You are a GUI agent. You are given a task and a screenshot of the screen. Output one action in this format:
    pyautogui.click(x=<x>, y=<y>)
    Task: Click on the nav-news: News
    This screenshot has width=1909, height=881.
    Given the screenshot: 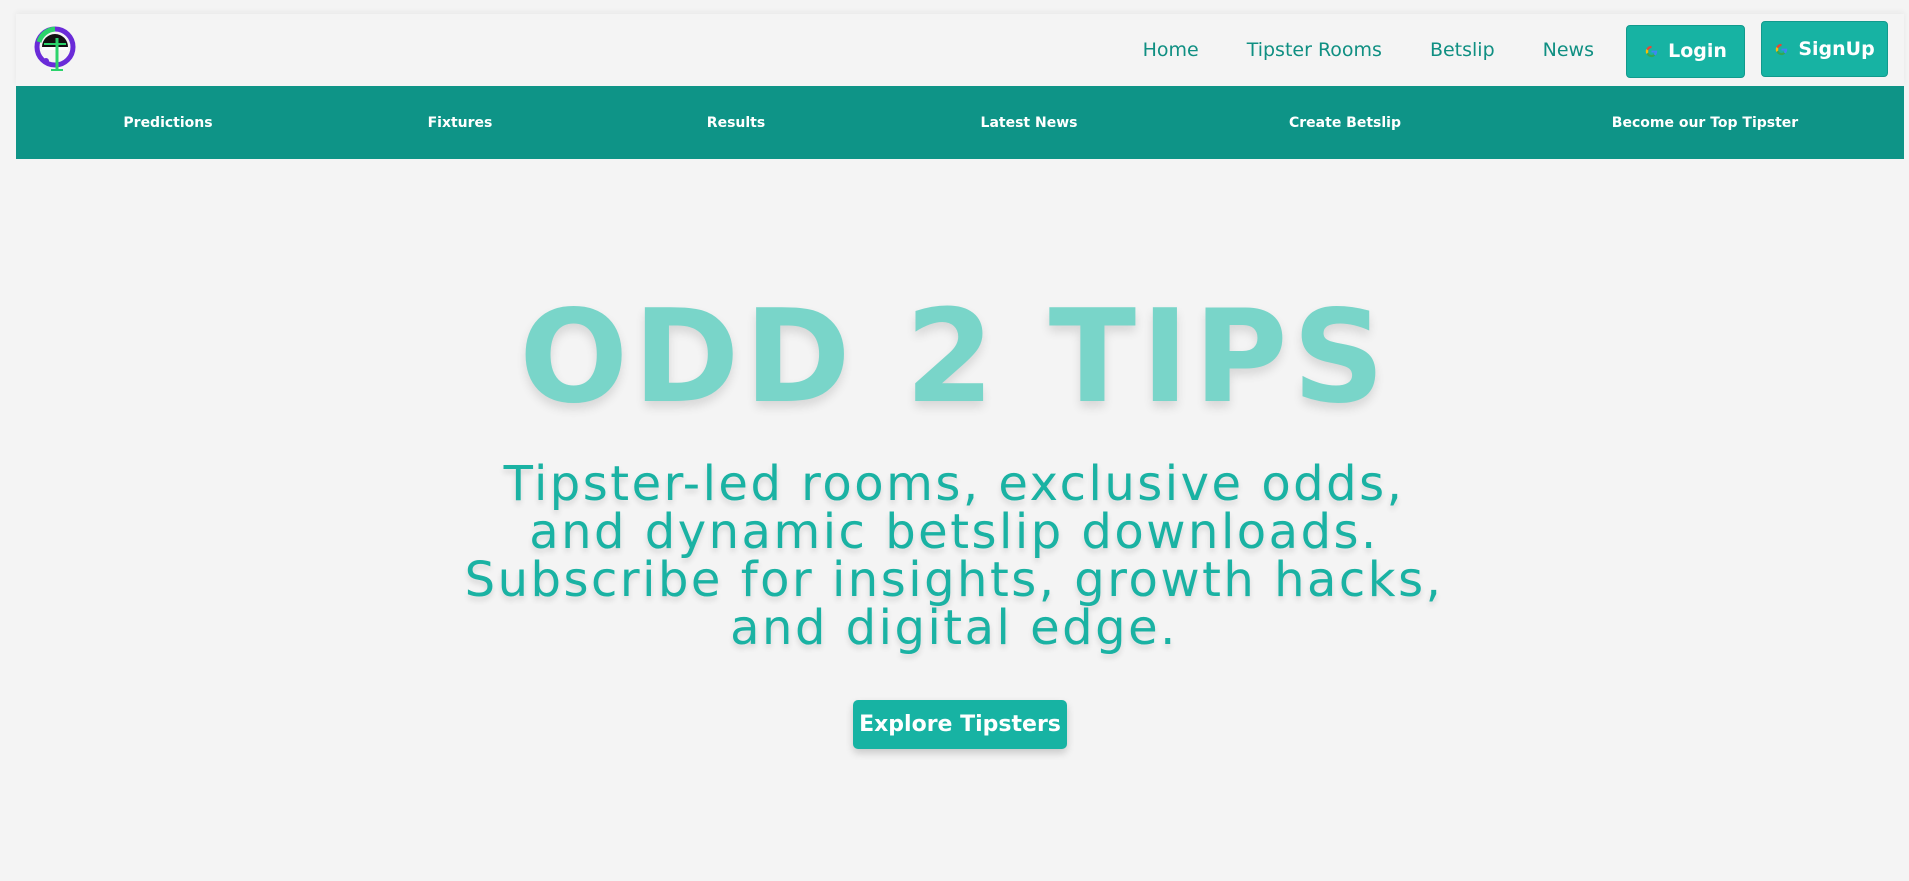 What is the action you would take?
    pyautogui.click(x=1568, y=50)
    